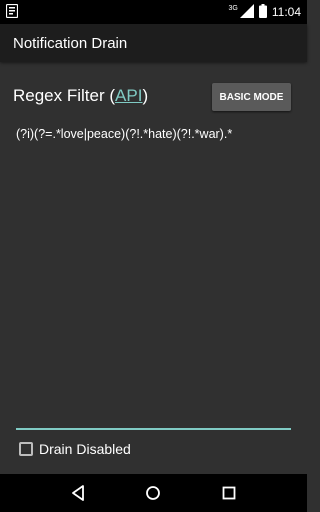 This screenshot has width=320, height=512. I want to click on back-icon, so click(78, 493).